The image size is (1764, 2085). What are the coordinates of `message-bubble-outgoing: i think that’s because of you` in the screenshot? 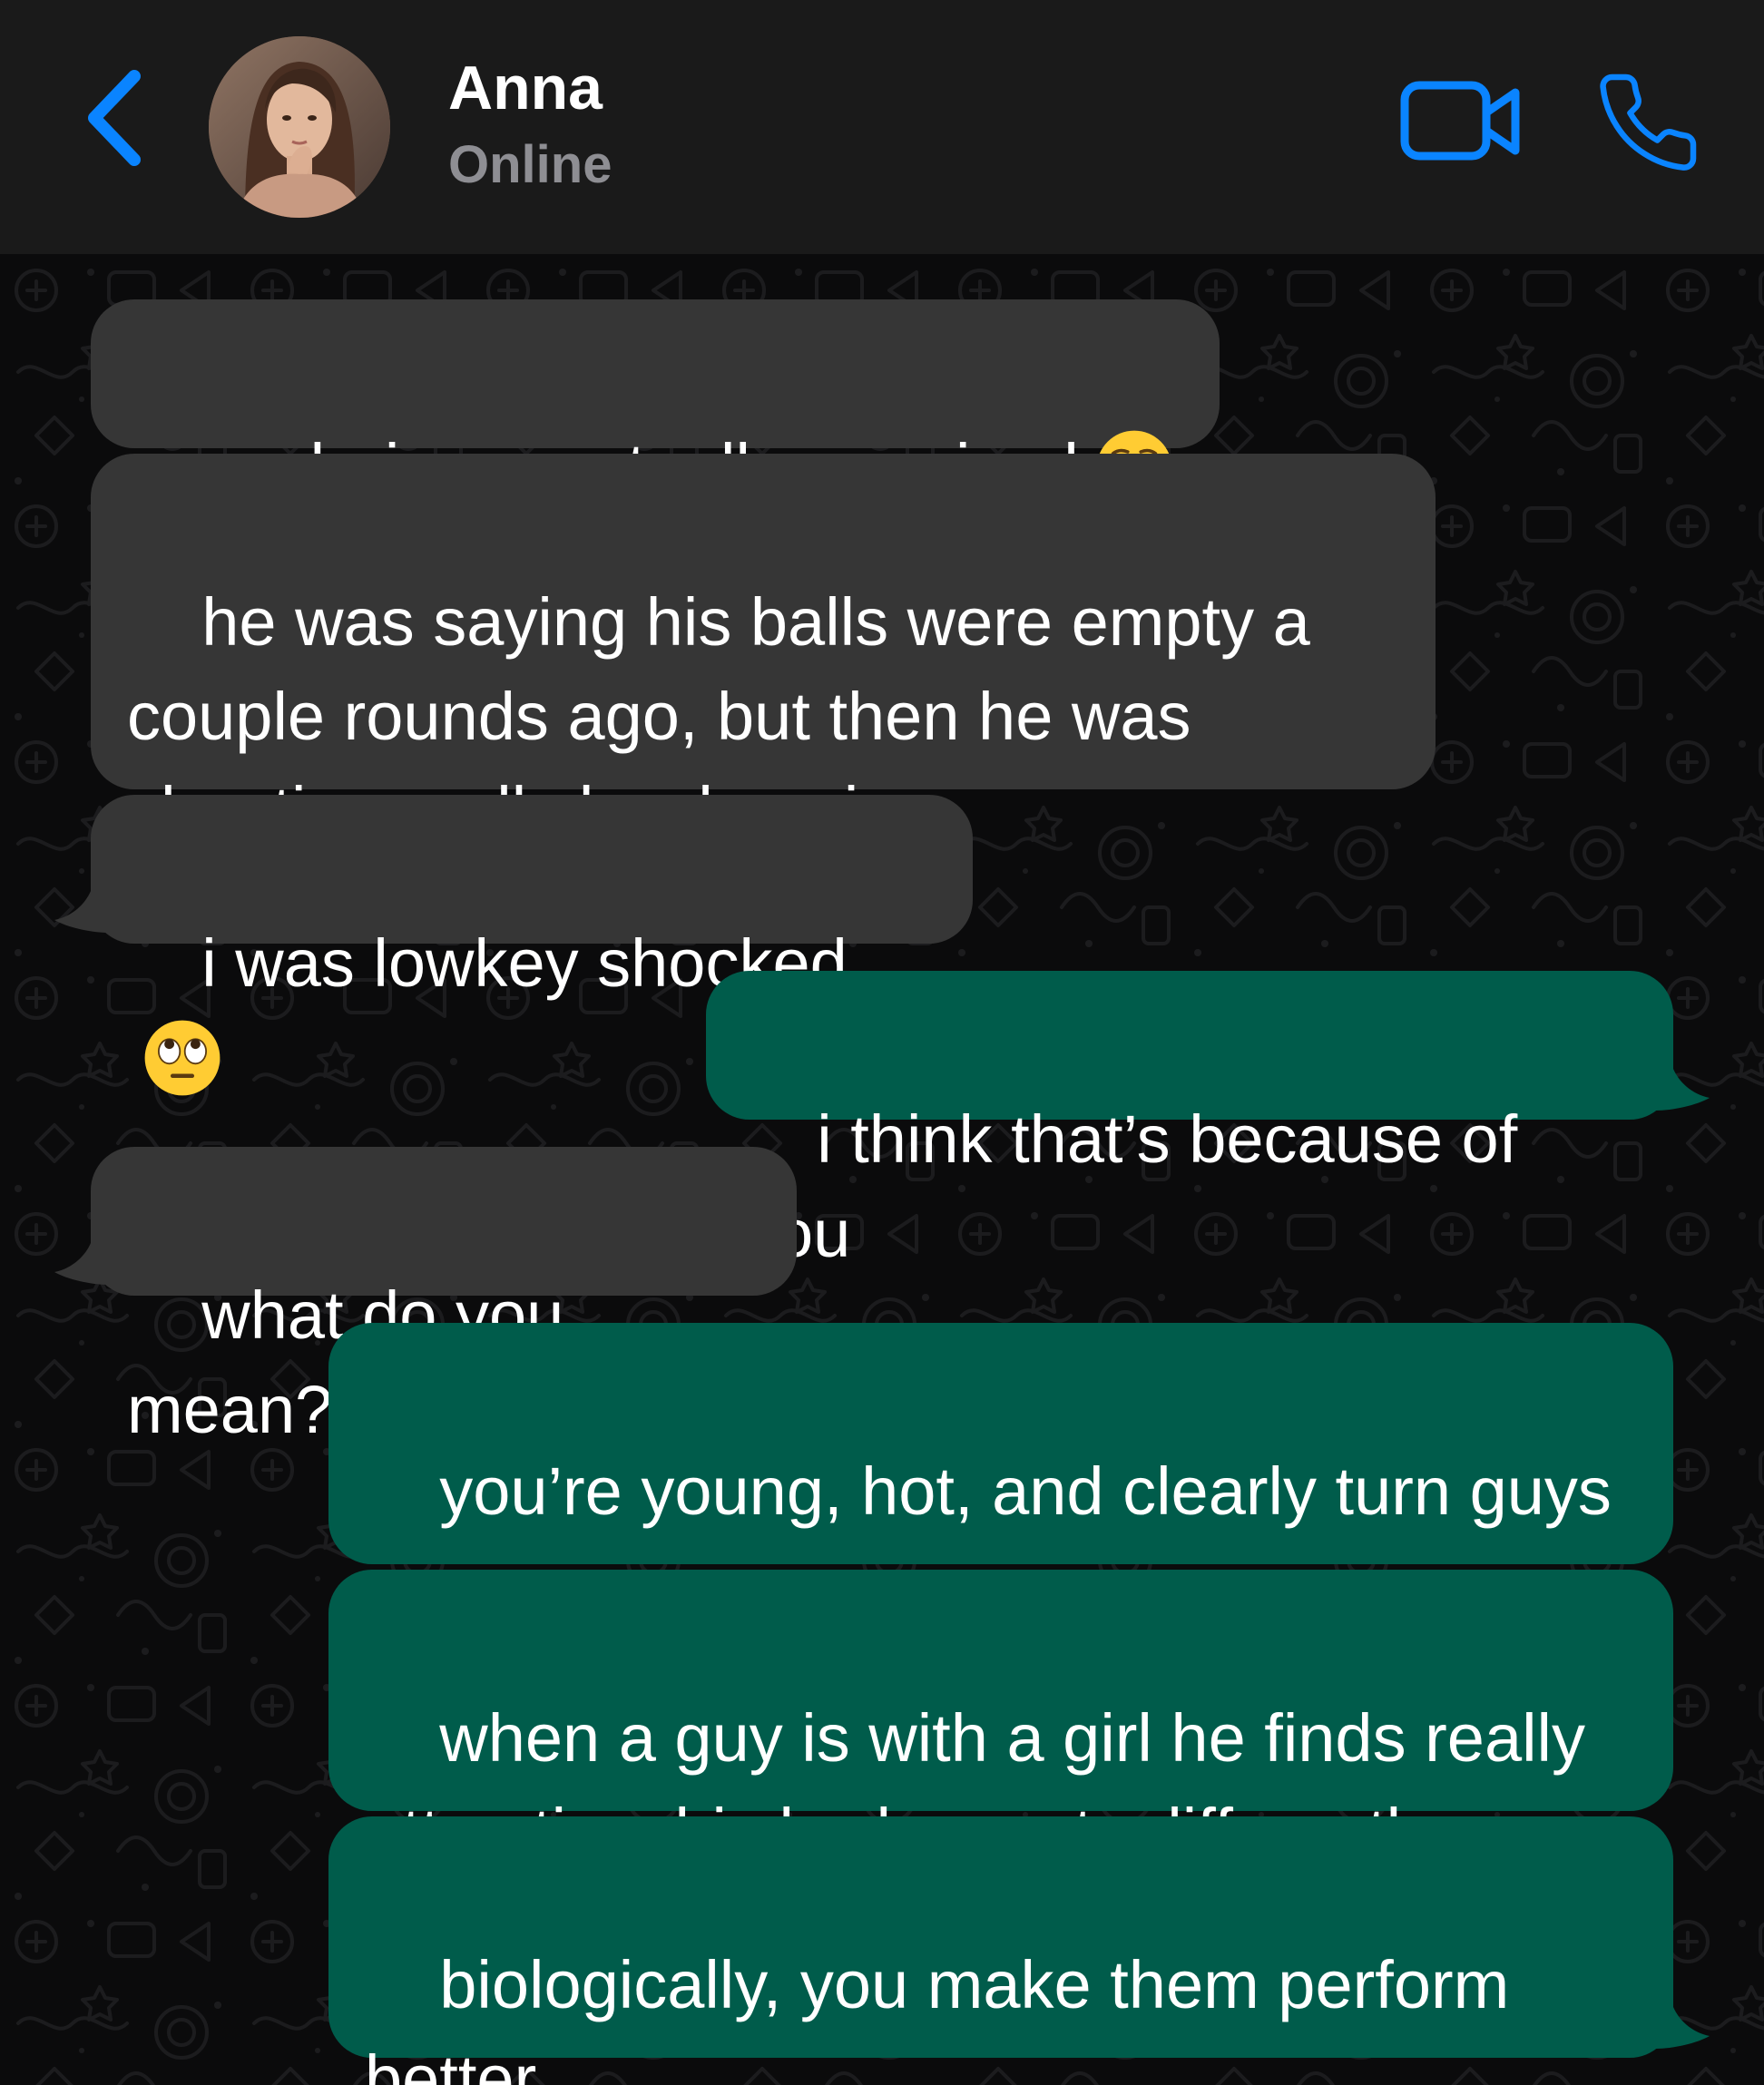 It's located at (1189, 1121).